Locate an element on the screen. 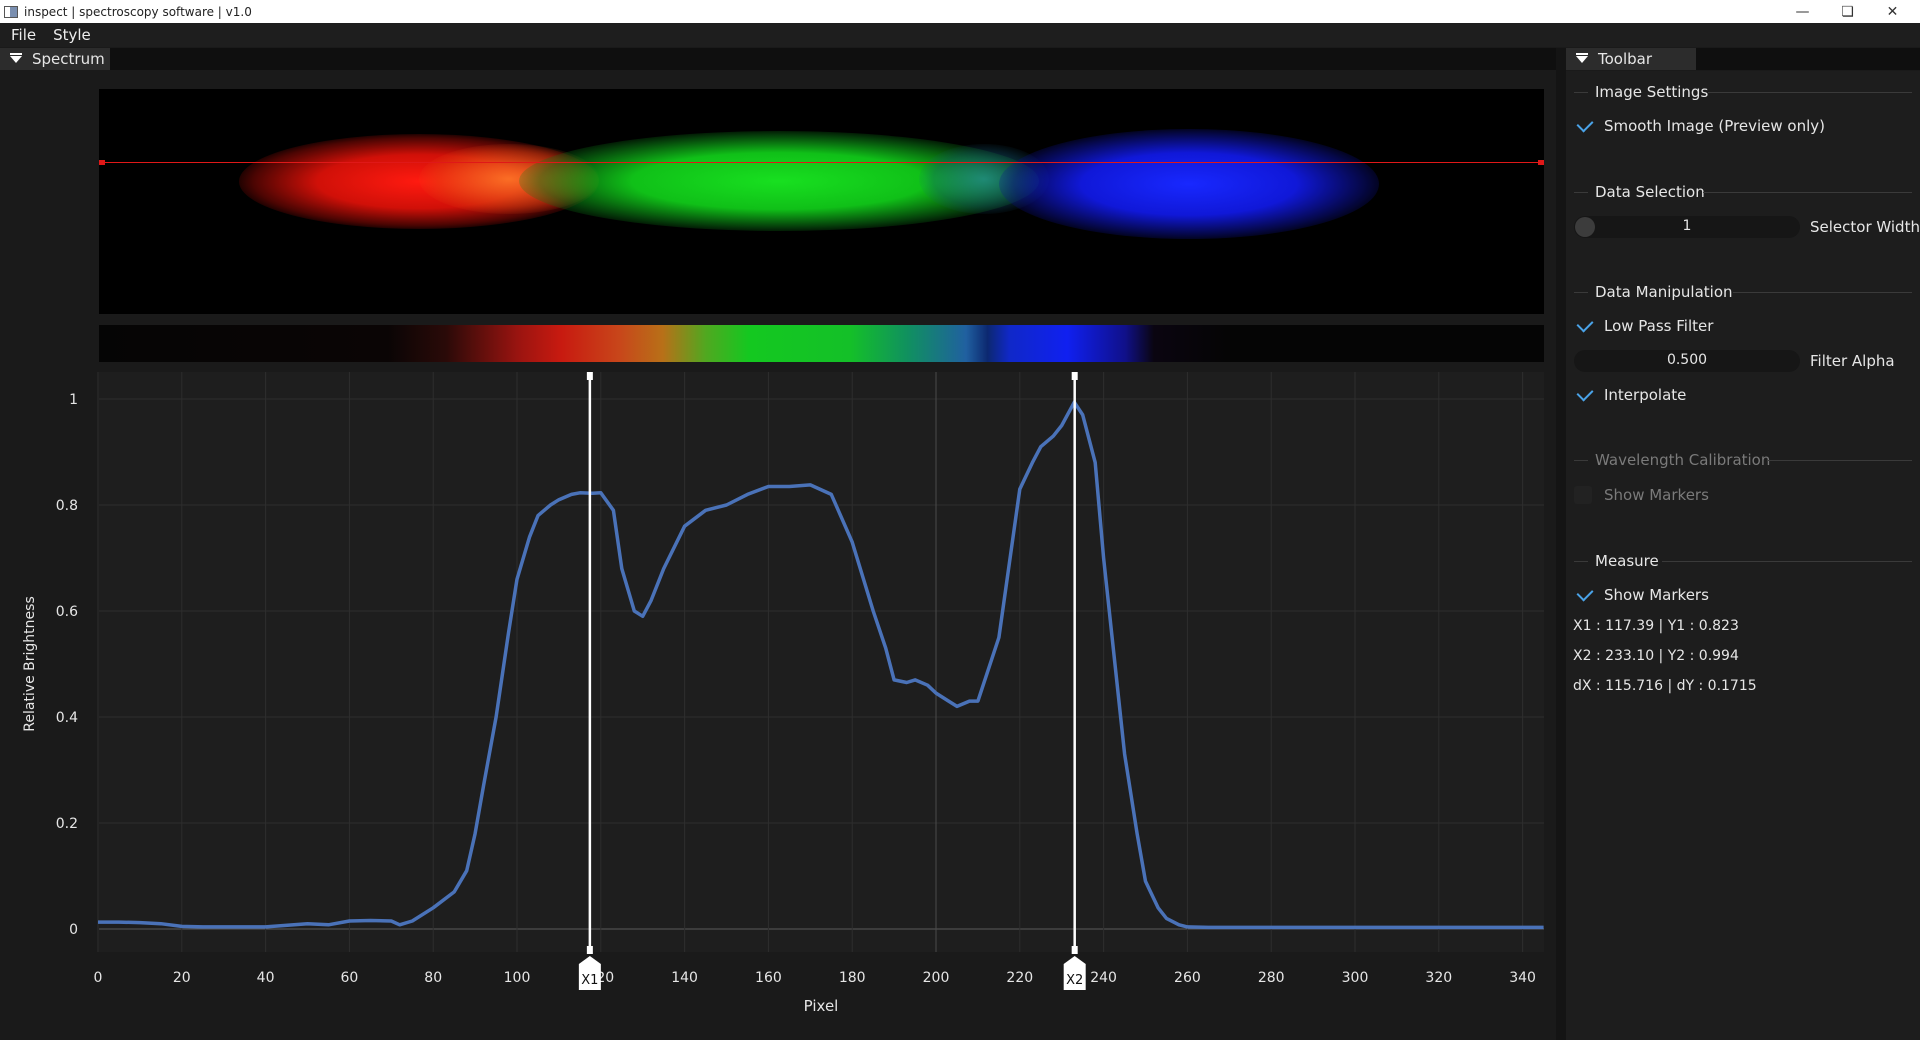  x-tick-label: 60 is located at coordinates (349, 978).